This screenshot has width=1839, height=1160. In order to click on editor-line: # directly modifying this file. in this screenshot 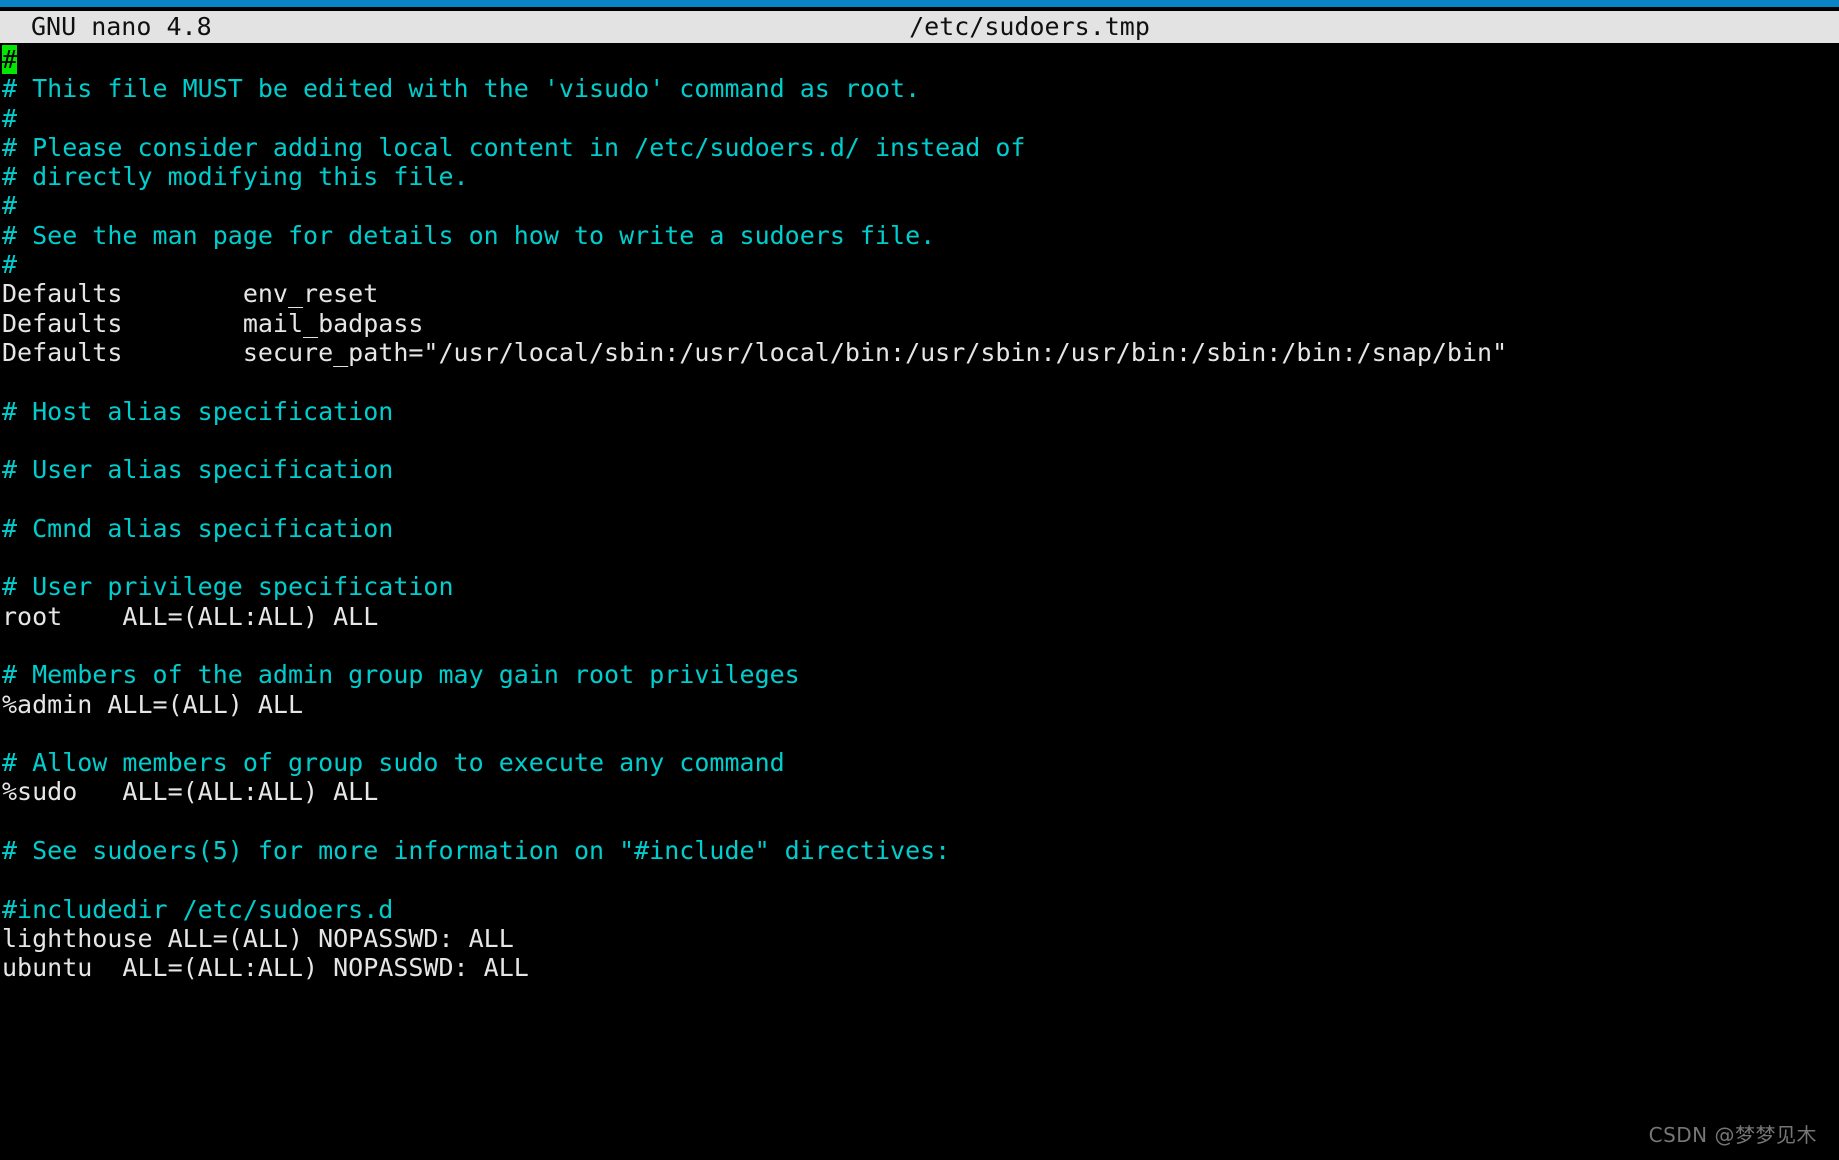, I will do `click(919, 176)`.